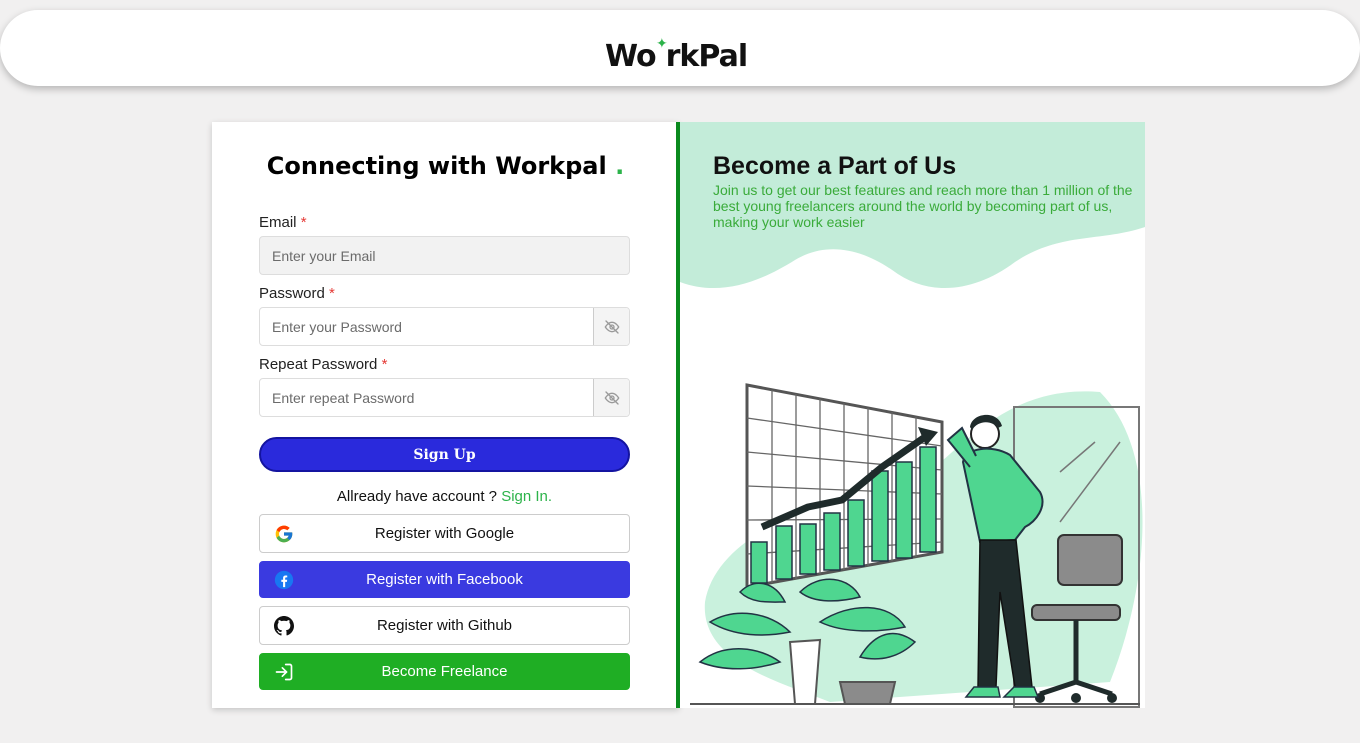  I want to click on password-required-mark: *, so click(332, 293).